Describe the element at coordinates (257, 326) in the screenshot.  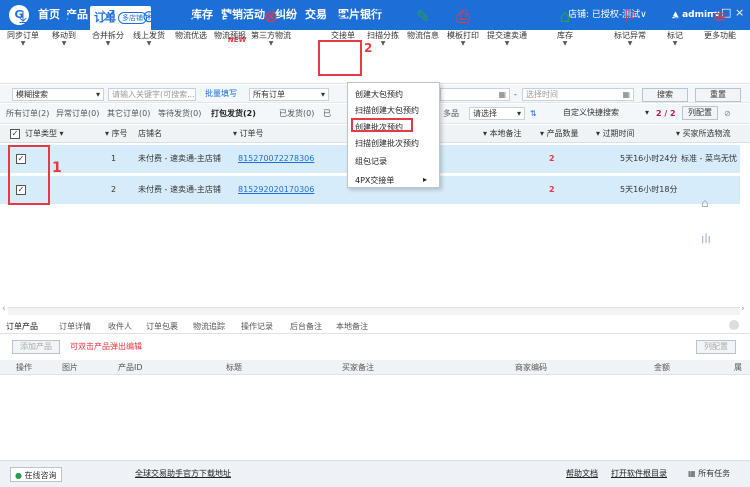
I see `tab-operation-log: 操作记录` at that location.